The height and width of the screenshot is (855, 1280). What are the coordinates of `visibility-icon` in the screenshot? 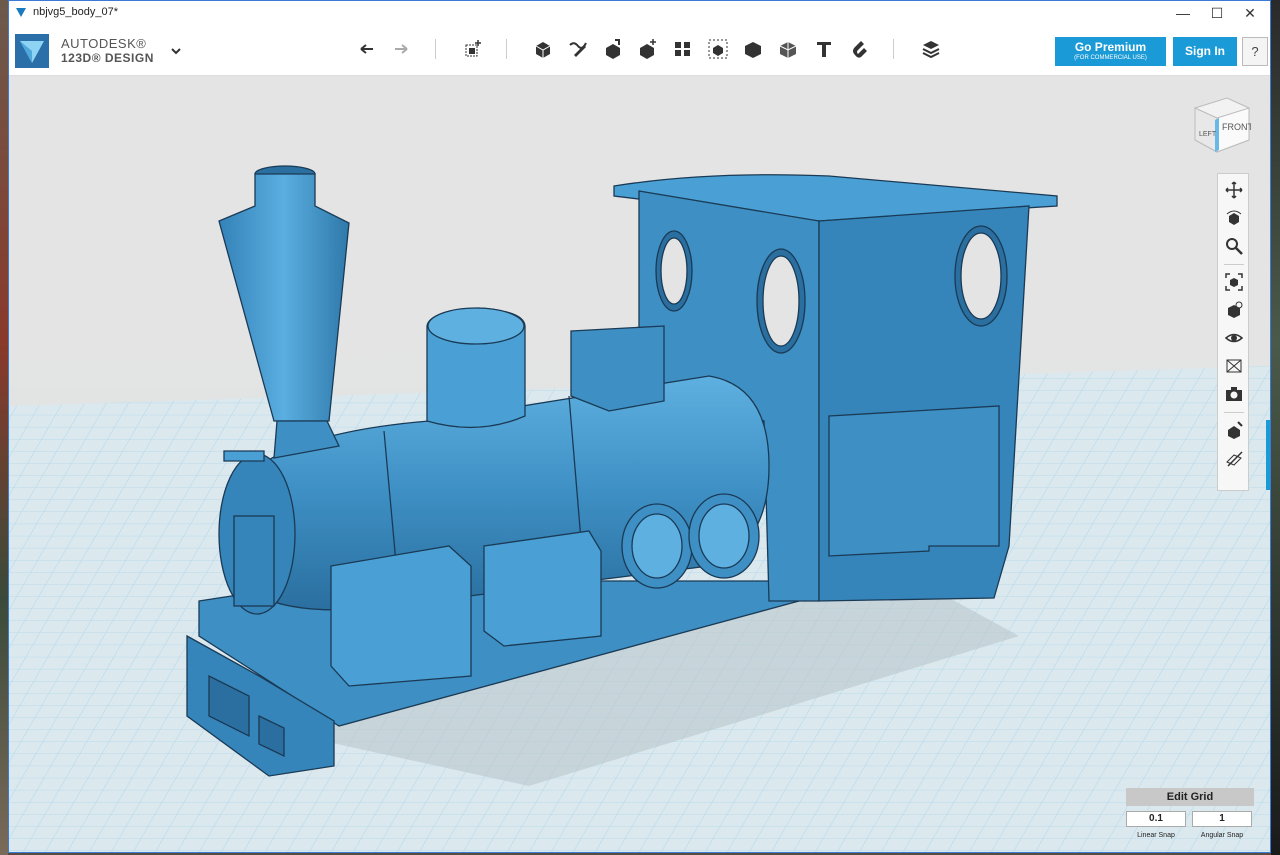 It's located at (1234, 338).